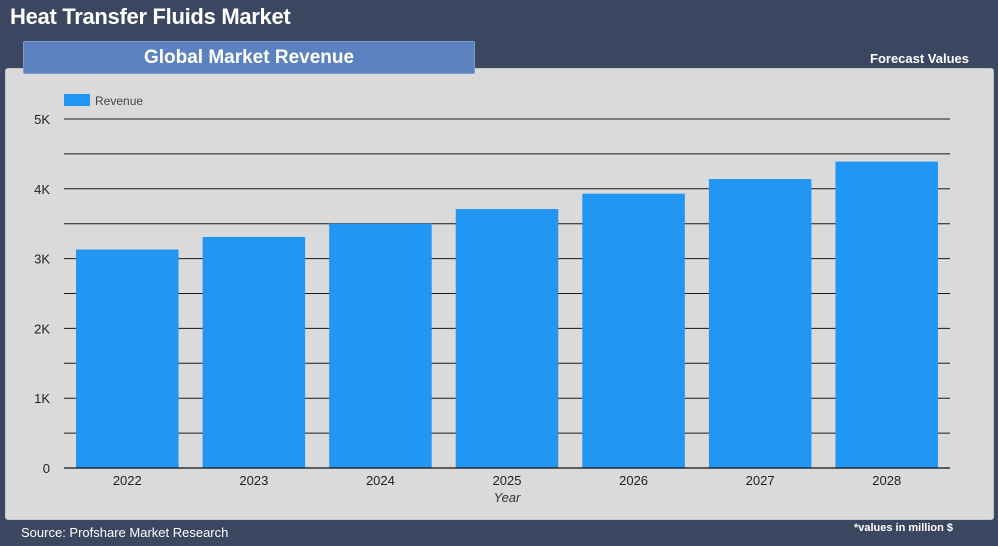  What do you see at coordinates (42, 119) in the screenshot?
I see `y-tick-label: 5K` at bounding box center [42, 119].